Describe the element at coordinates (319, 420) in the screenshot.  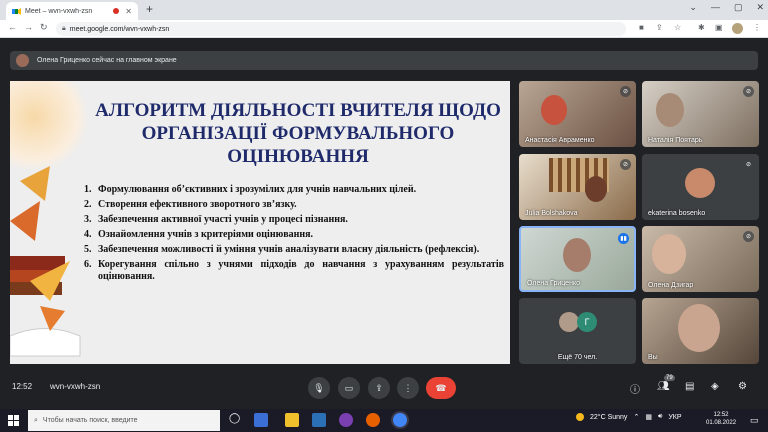
I see `mail-icon` at that location.